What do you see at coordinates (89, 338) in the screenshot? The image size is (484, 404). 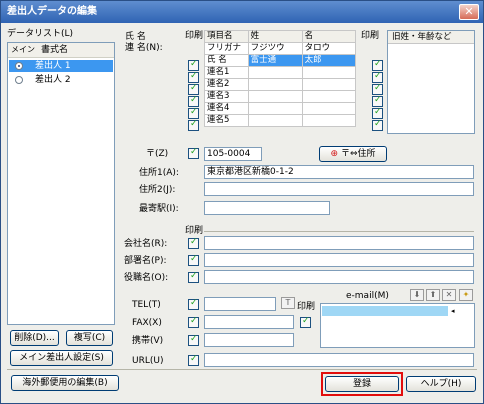 I see `copy-button: 複写(C)` at bounding box center [89, 338].